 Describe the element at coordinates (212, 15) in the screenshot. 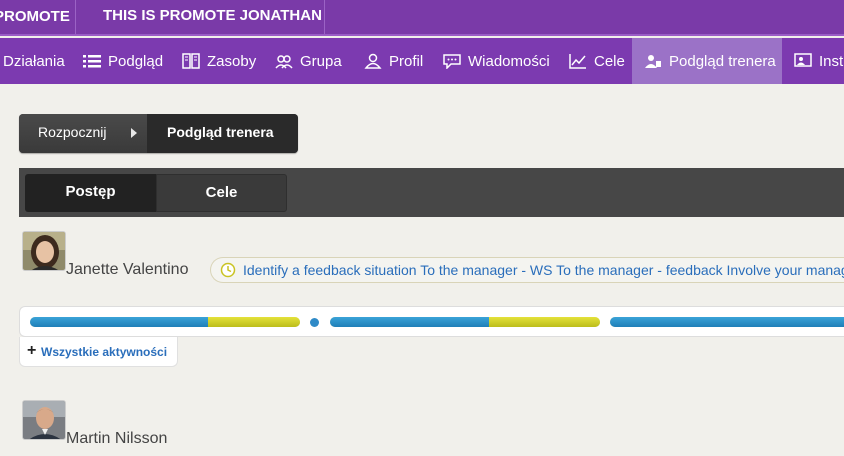

I see `page-headline: THIS IS PROMOTE JONATHAN` at that location.